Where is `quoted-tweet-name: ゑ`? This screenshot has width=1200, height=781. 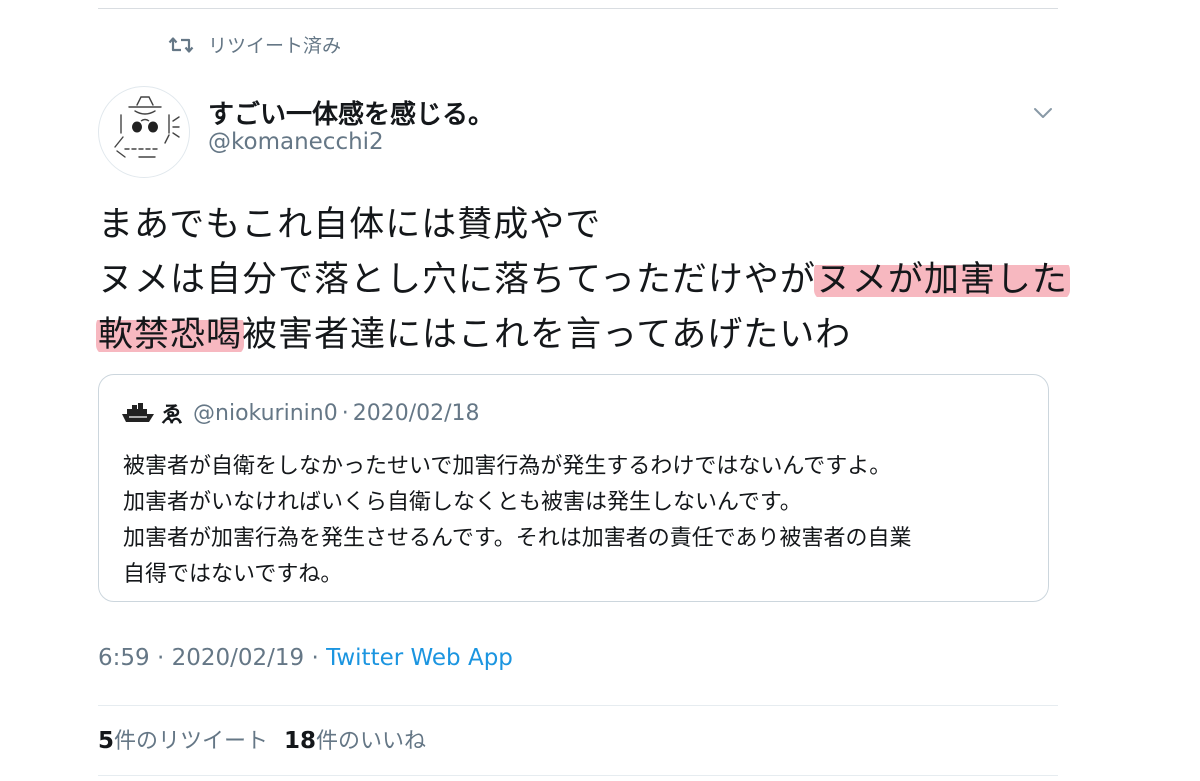 quoted-tweet-name: ゑ is located at coordinates (172, 415).